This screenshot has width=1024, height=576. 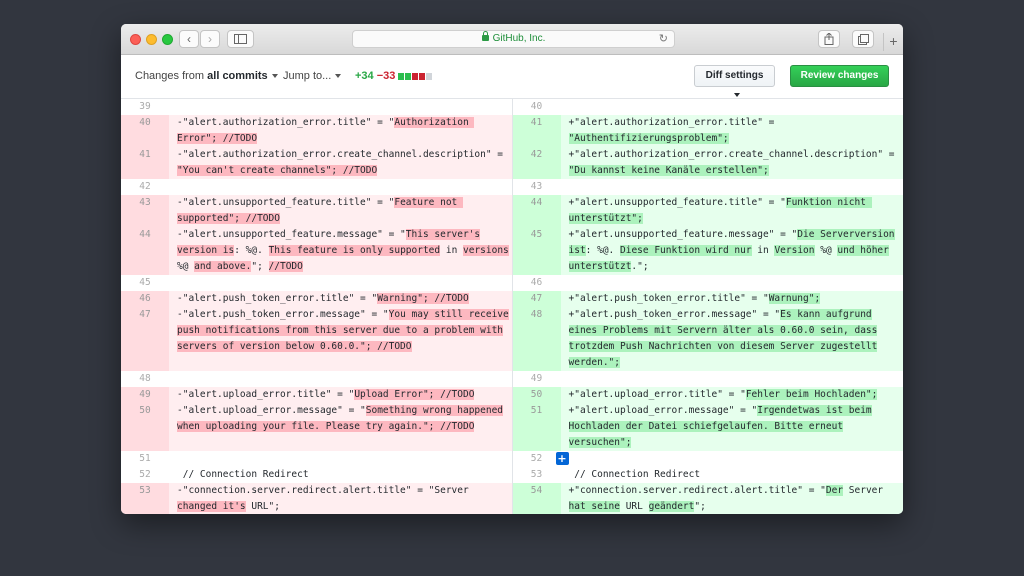 I want to click on right-line-number: 46, so click(x=536, y=283).